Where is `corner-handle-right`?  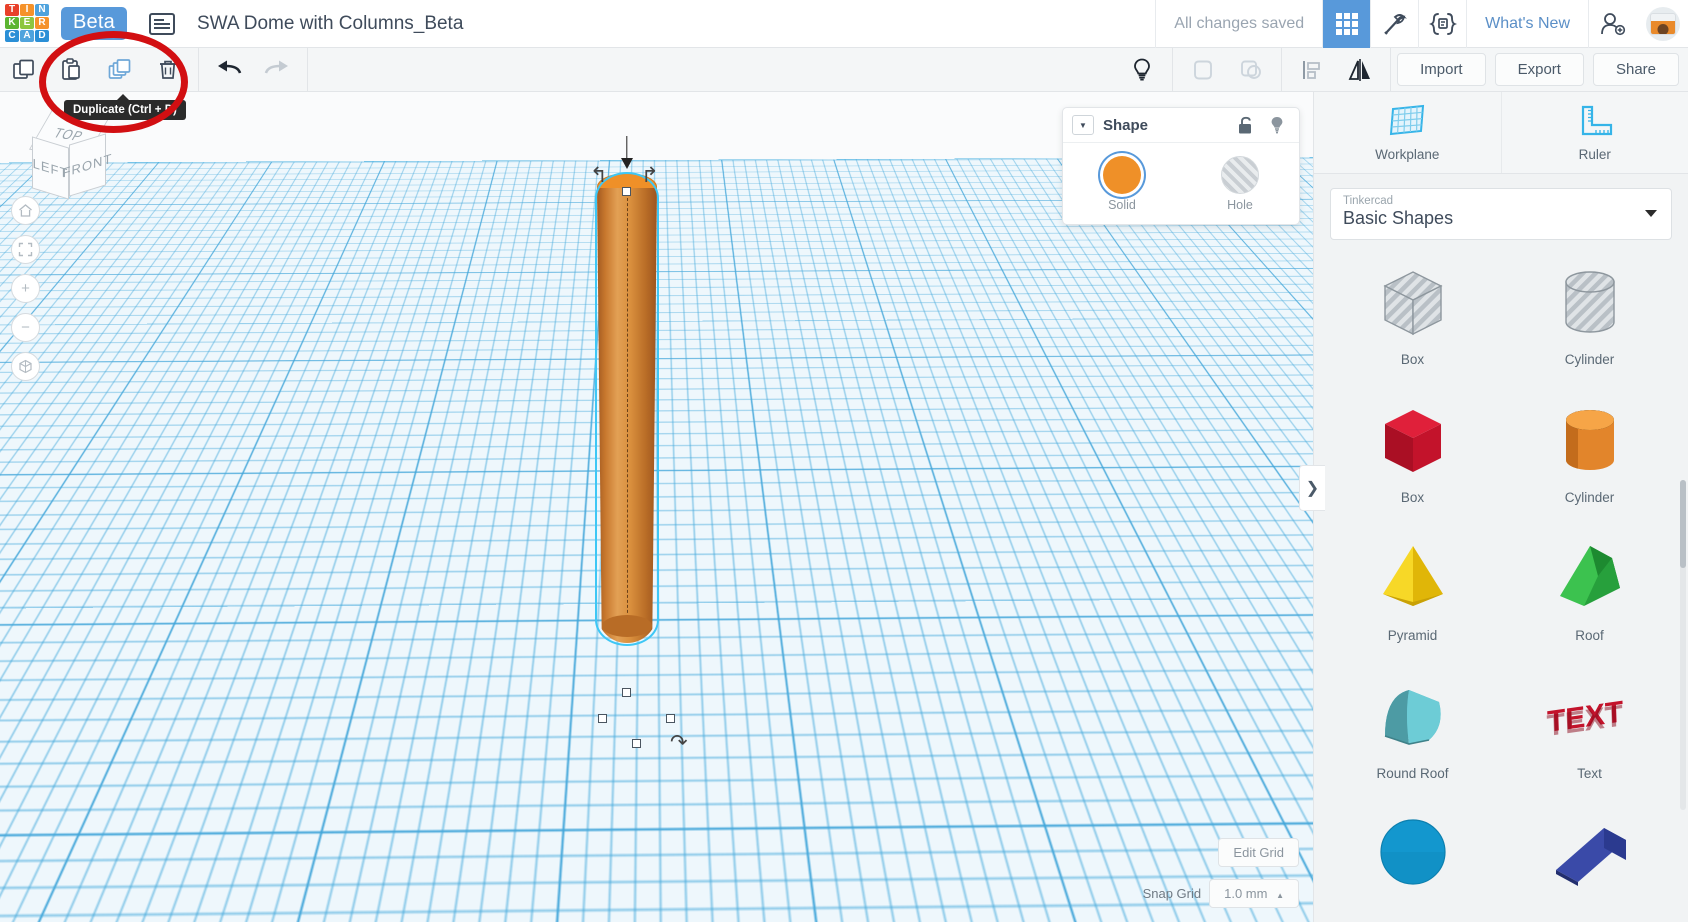
corner-handle-right is located at coordinates (670, 718).